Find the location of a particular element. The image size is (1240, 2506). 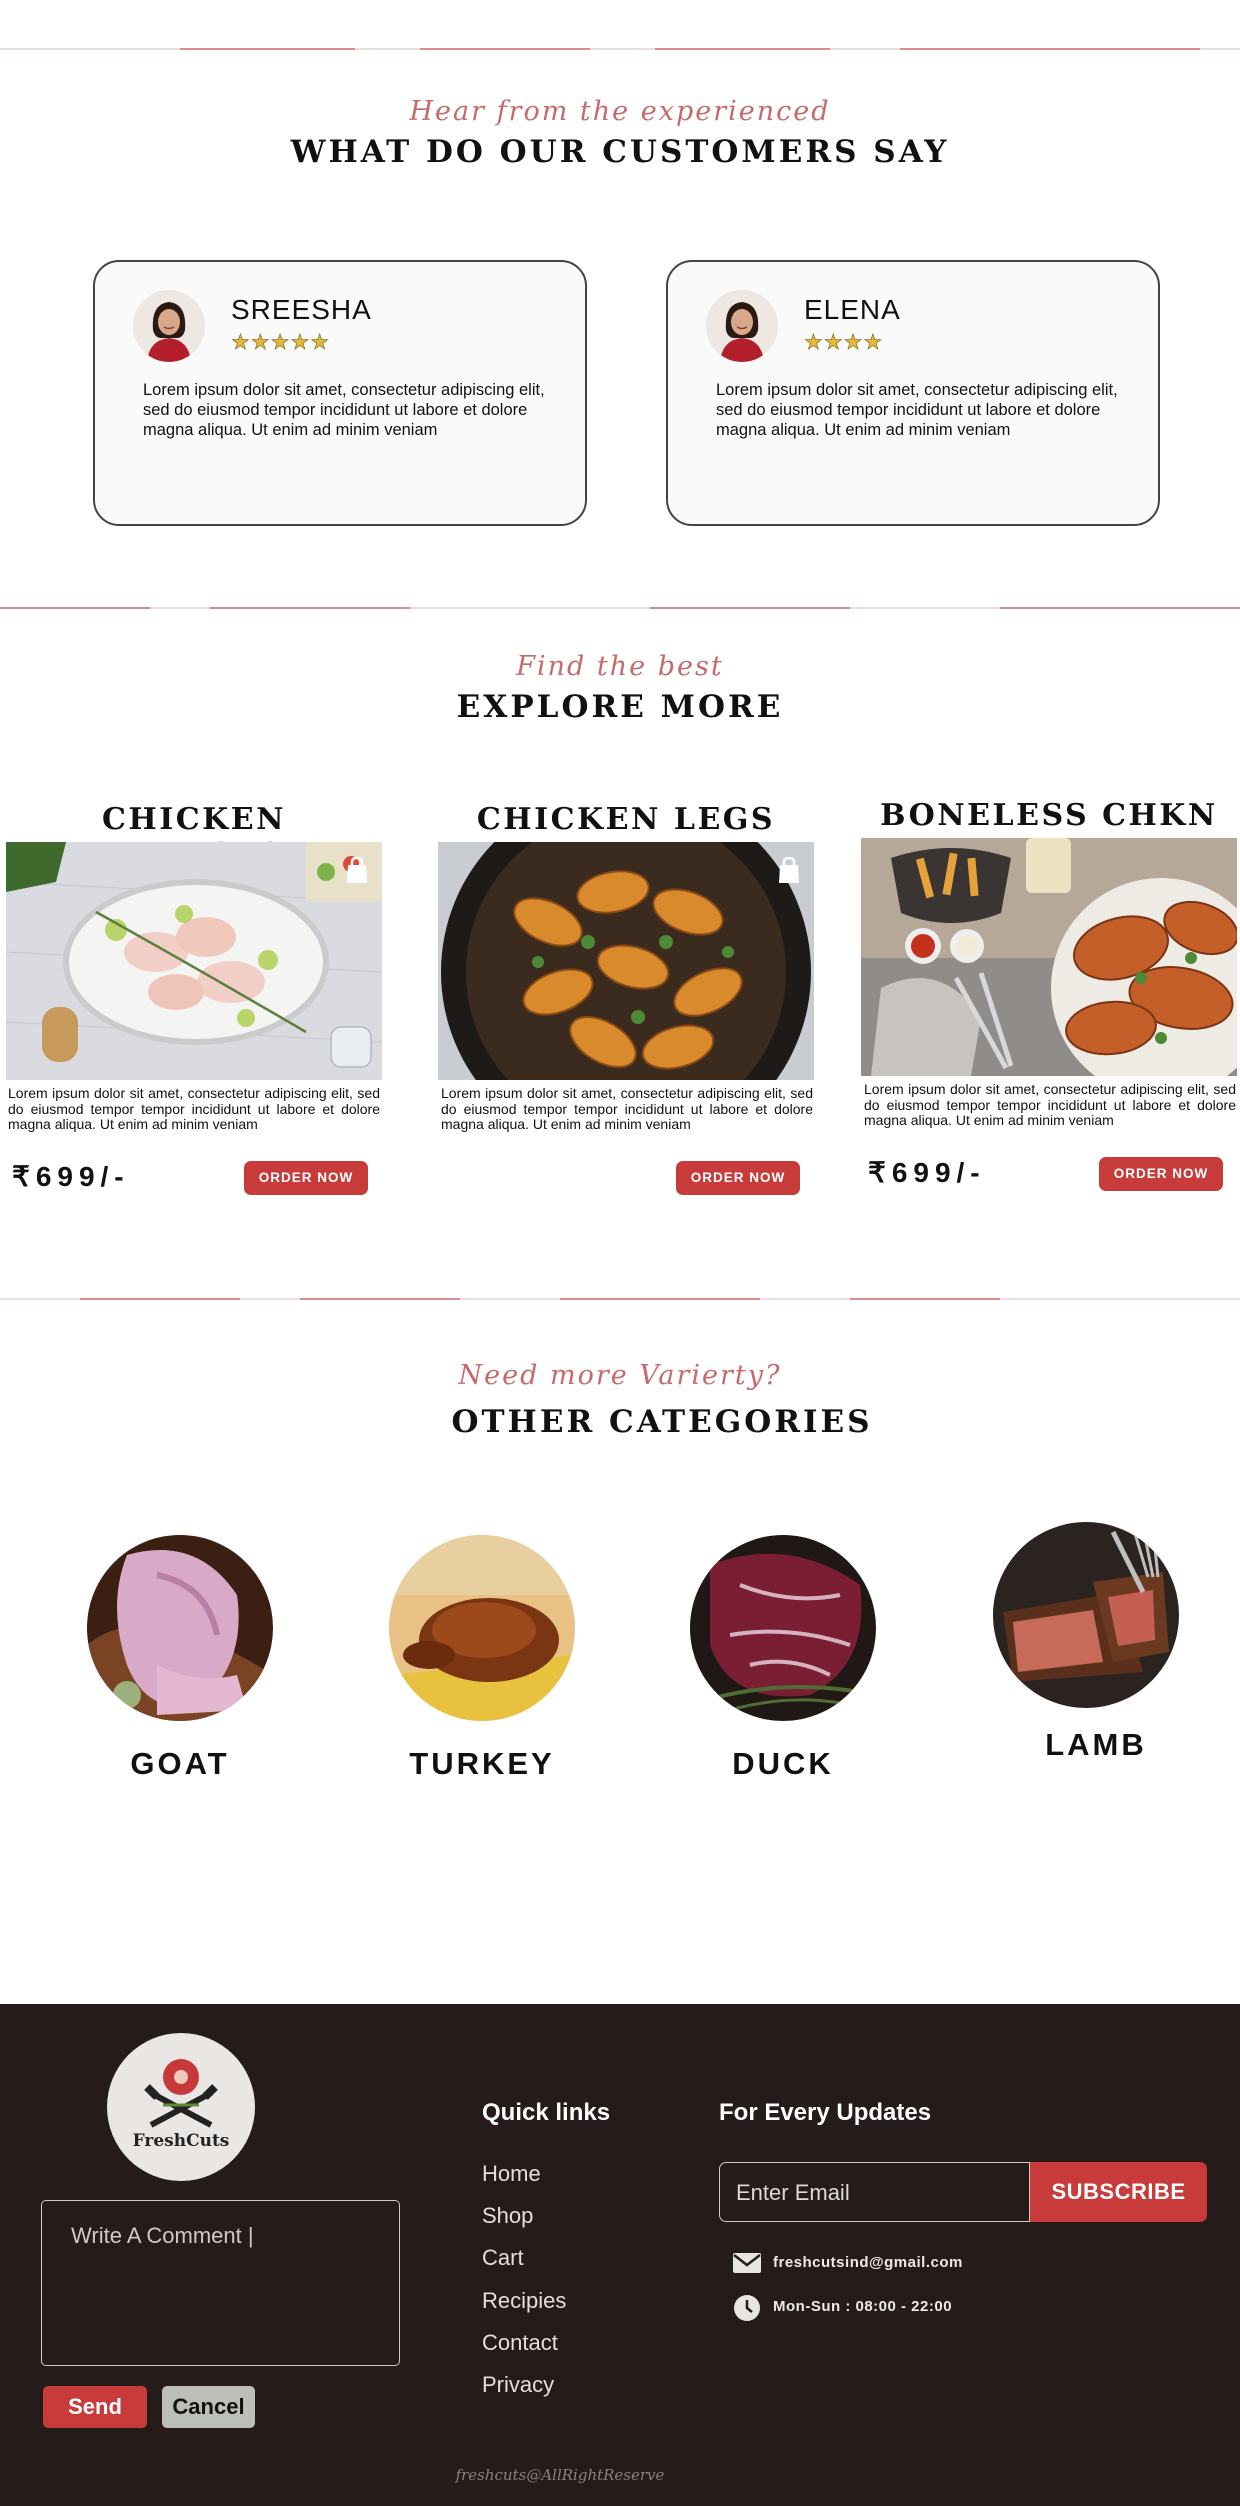

product-title: BONELESS CHKN is located at coordinates (1049, 815).